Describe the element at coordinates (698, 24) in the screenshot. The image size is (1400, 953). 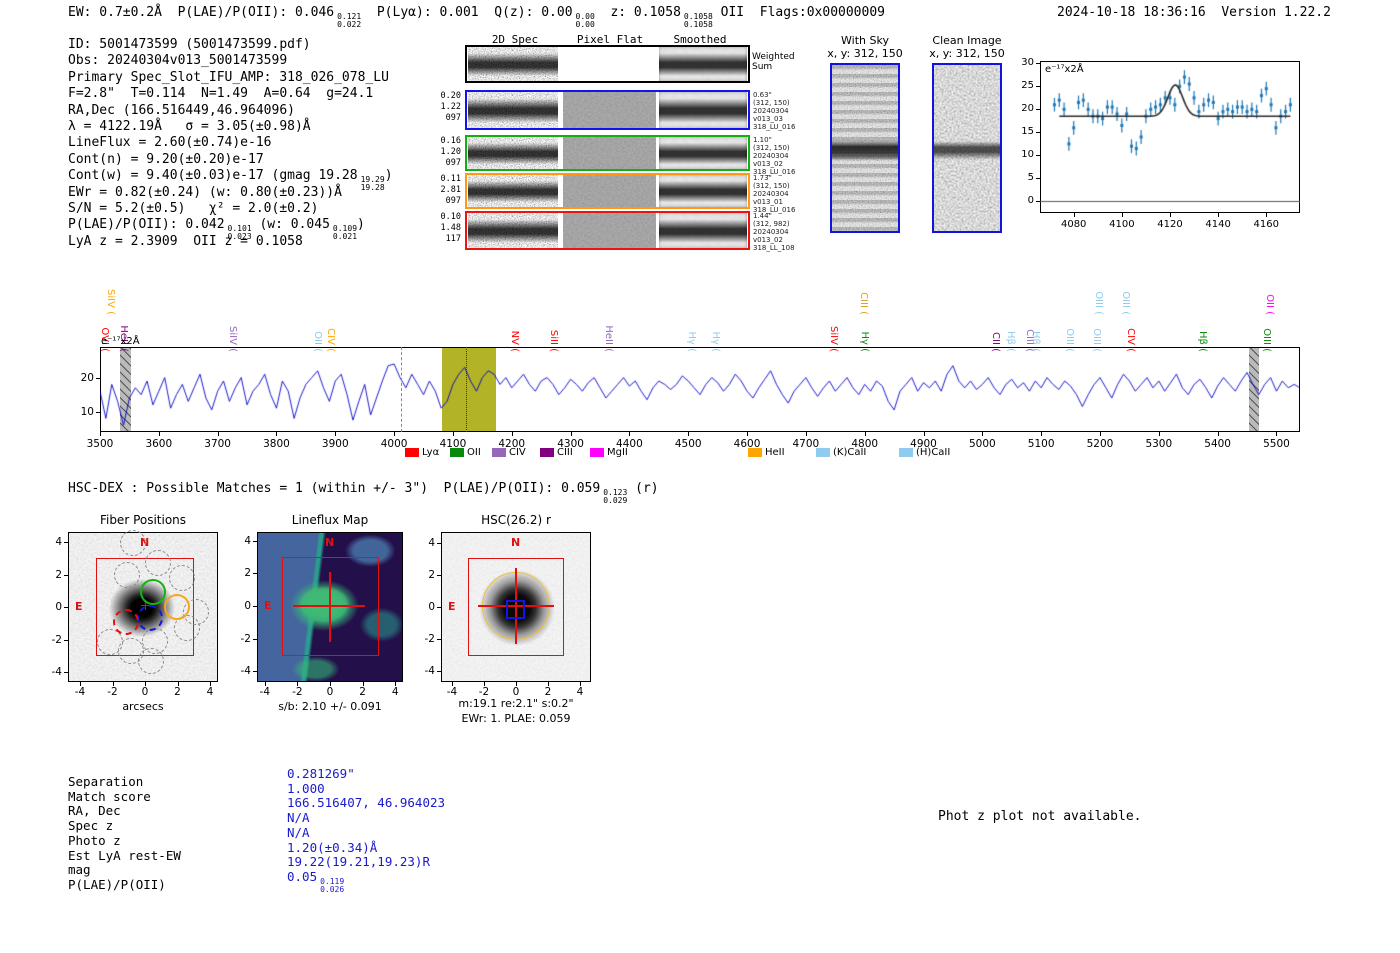
I see `fraction-lower: 0.1058` at that location.